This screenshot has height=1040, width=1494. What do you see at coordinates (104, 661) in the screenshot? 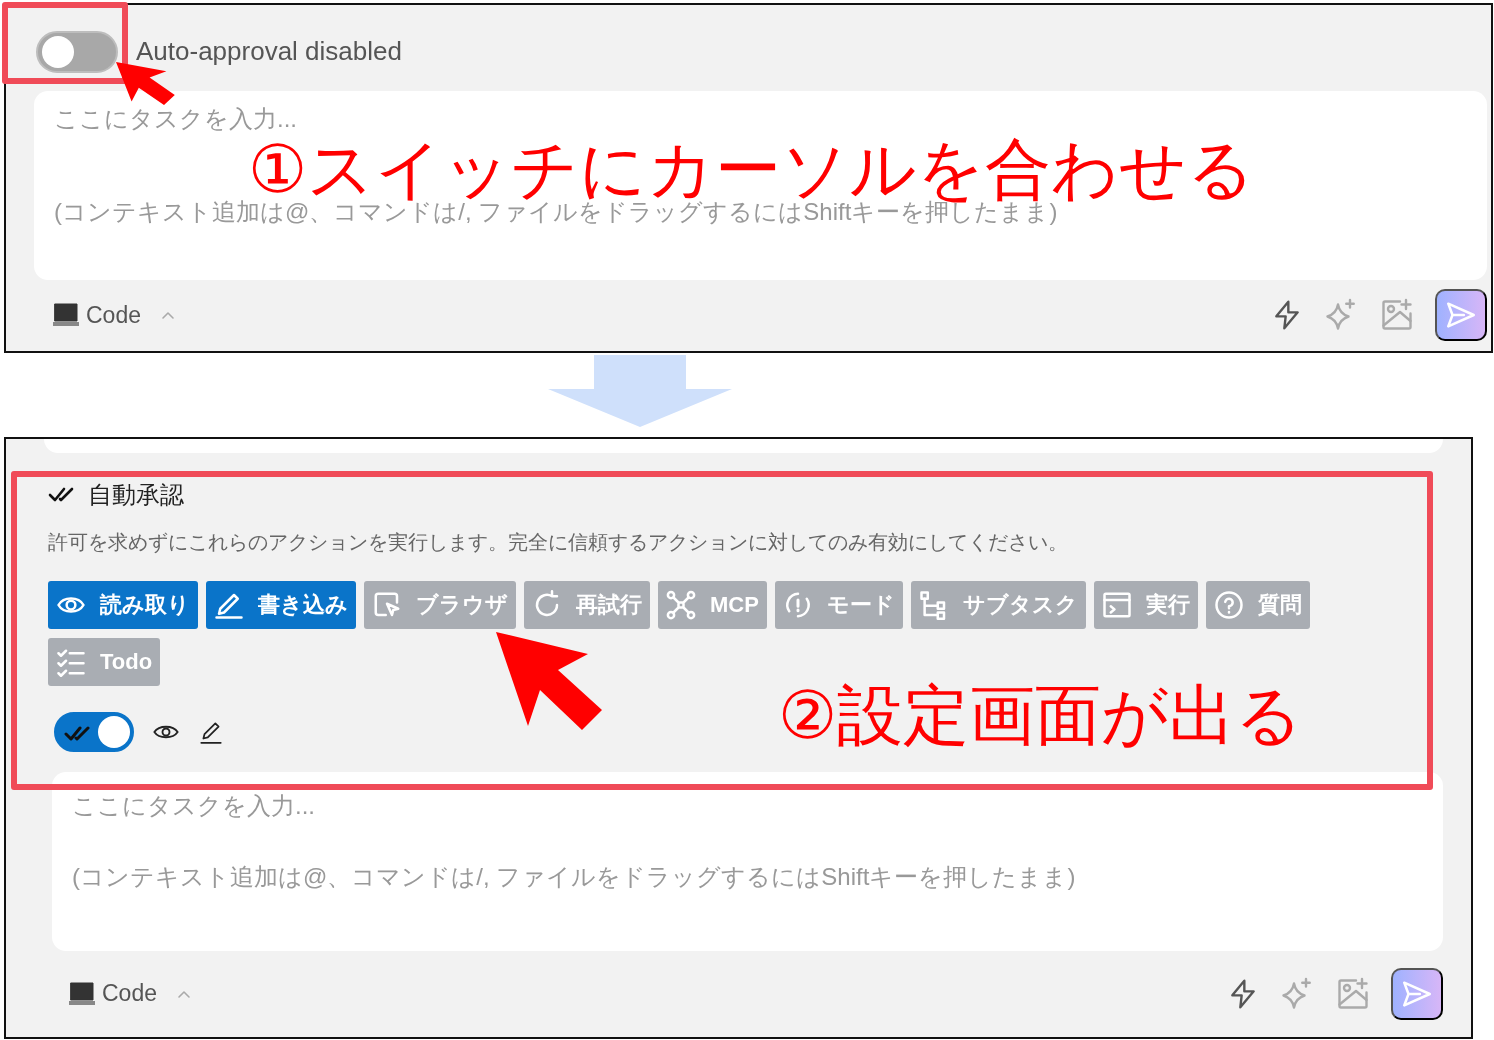
I see `action-toggle-button: Todo` at bounding box center [104, 661].